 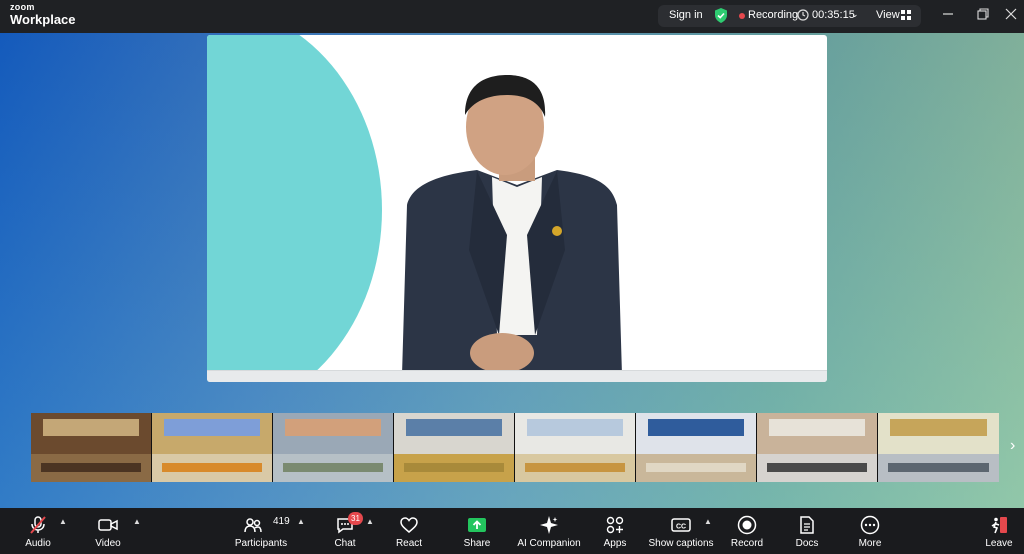 What do you see at coordinates (999, 525) in the screenshot?
I see `leave-door-icon` at bounding box center [999, 525].